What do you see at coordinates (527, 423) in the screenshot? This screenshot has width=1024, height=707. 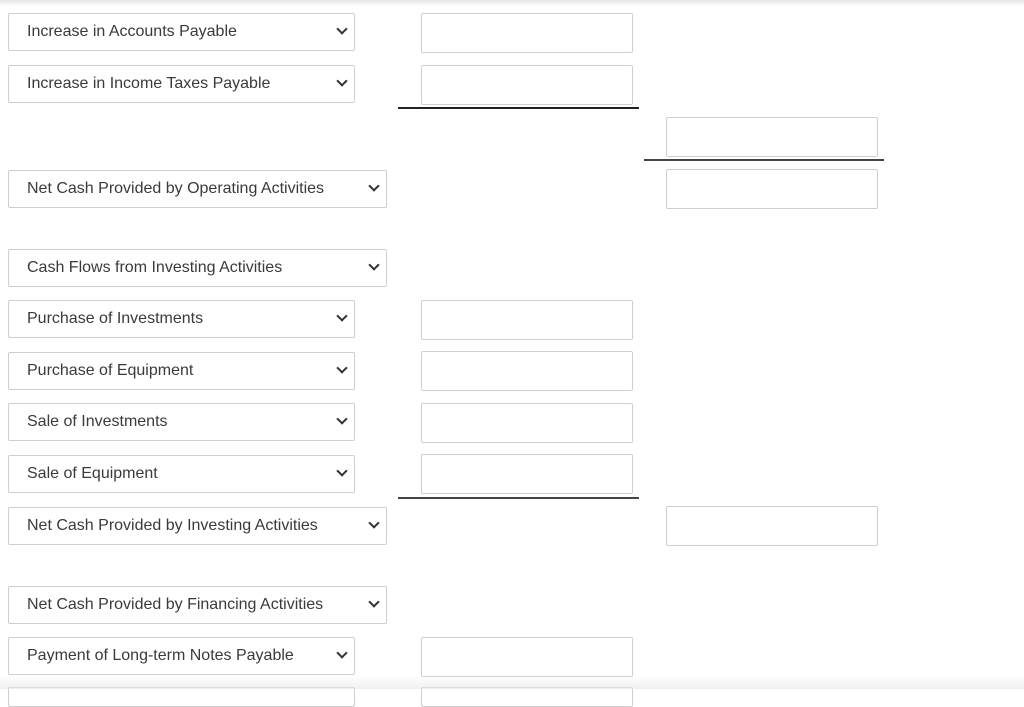 I see `amount-input-sale-investments` at bounding box center [527, 423].